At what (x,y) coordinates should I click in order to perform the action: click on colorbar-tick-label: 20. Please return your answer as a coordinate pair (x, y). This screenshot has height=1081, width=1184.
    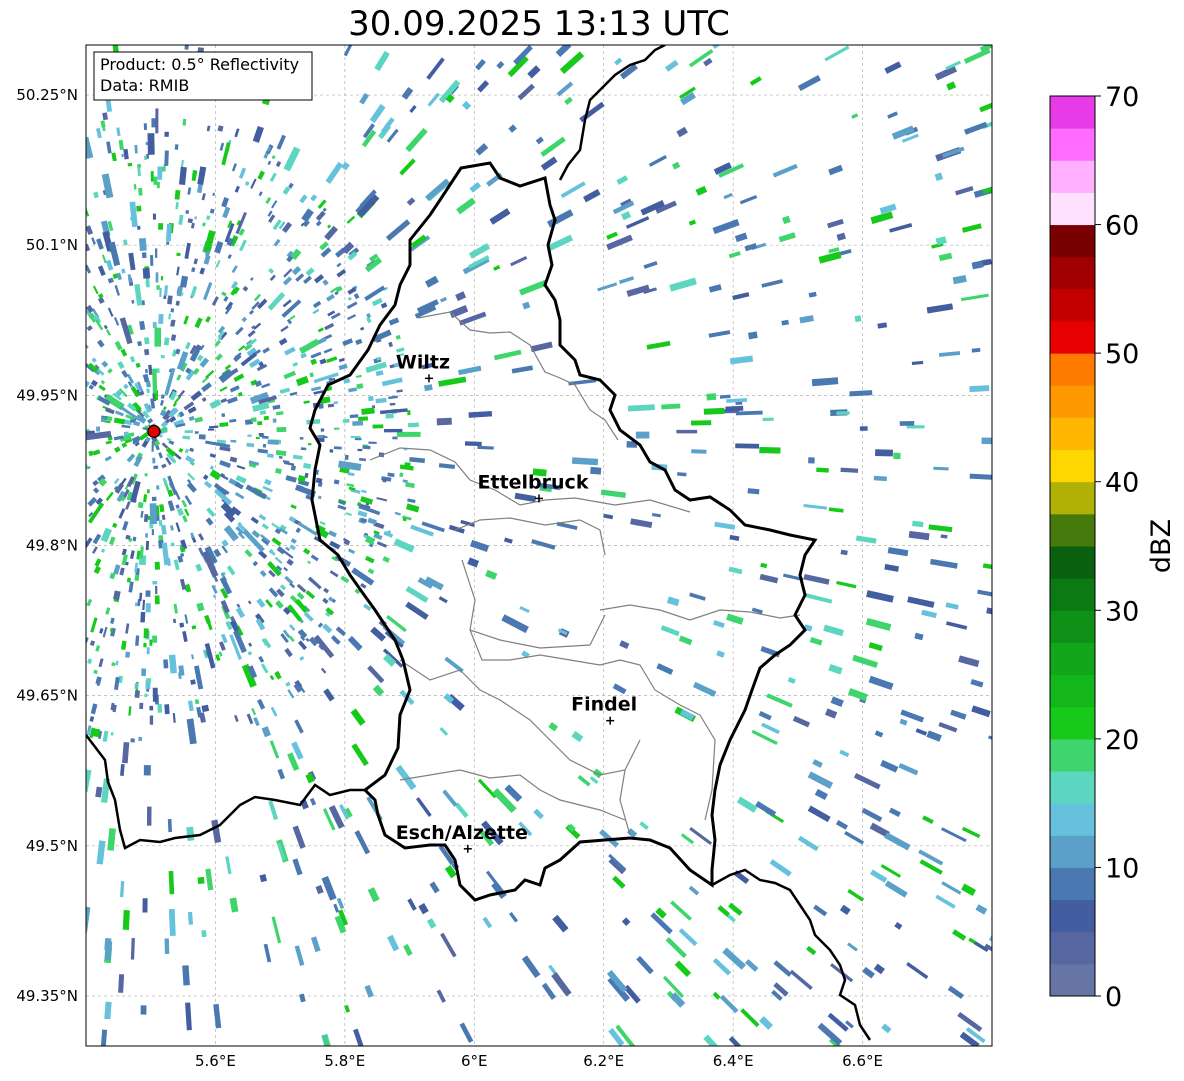
    Looking at the image, I should click on (1122, 740).